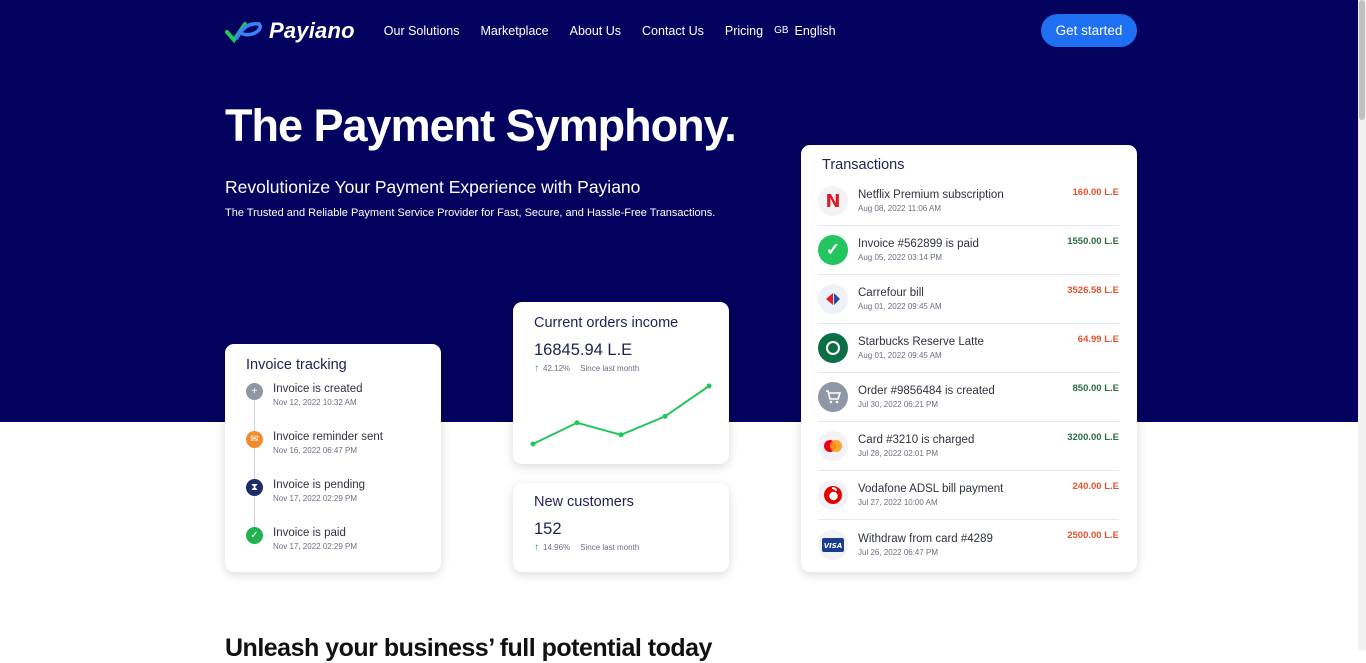 The image size is (1366, 663). I want to click on new-customers-value: 152, so click(548, 529).